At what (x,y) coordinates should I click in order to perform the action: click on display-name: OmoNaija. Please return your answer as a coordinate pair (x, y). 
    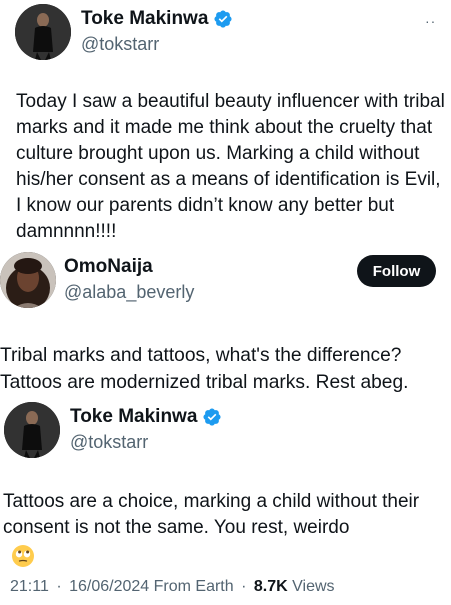
    Looking at the image, I should click on (108, 267).